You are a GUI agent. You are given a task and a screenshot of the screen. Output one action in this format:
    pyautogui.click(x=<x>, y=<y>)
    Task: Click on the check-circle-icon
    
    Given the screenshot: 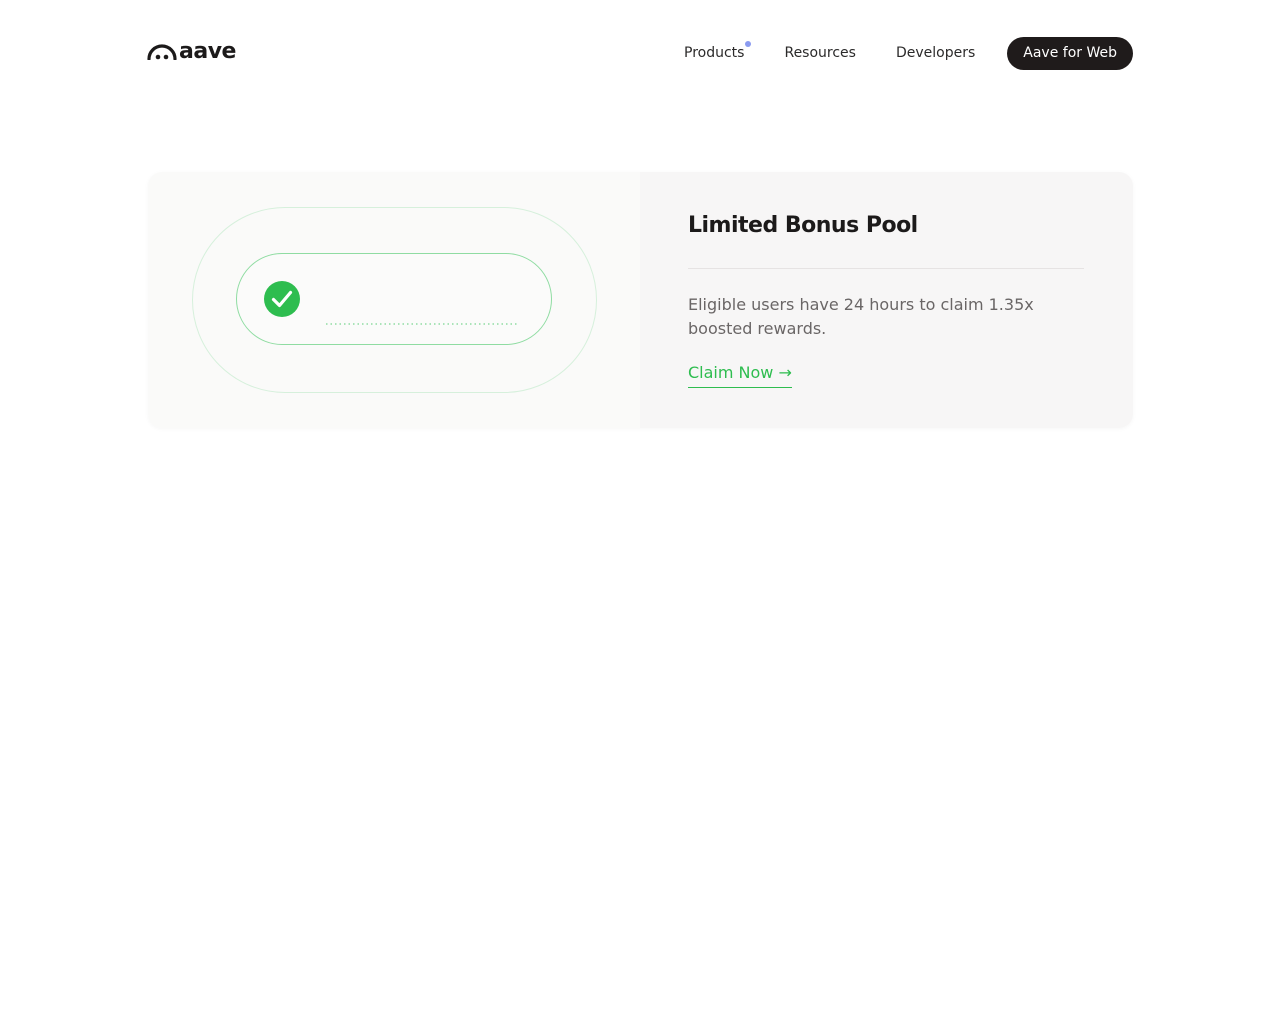 What is the action you would take?
    pyautogui.click(x=282, y=299)
    